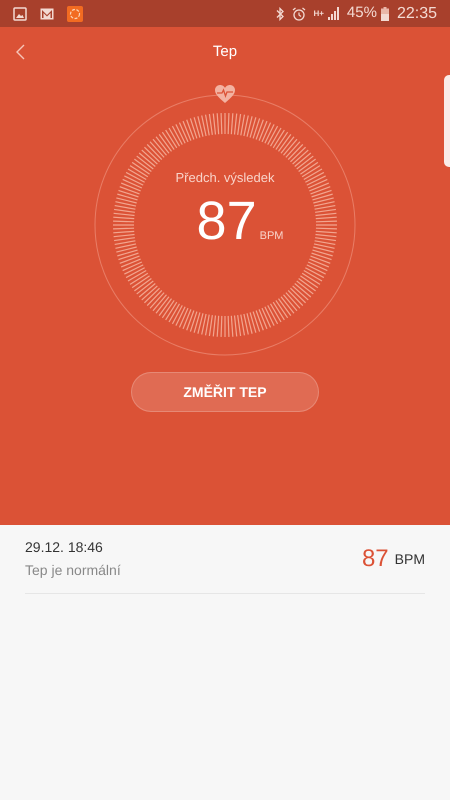  I want to click on clock: 22:35, so click(416, 14).